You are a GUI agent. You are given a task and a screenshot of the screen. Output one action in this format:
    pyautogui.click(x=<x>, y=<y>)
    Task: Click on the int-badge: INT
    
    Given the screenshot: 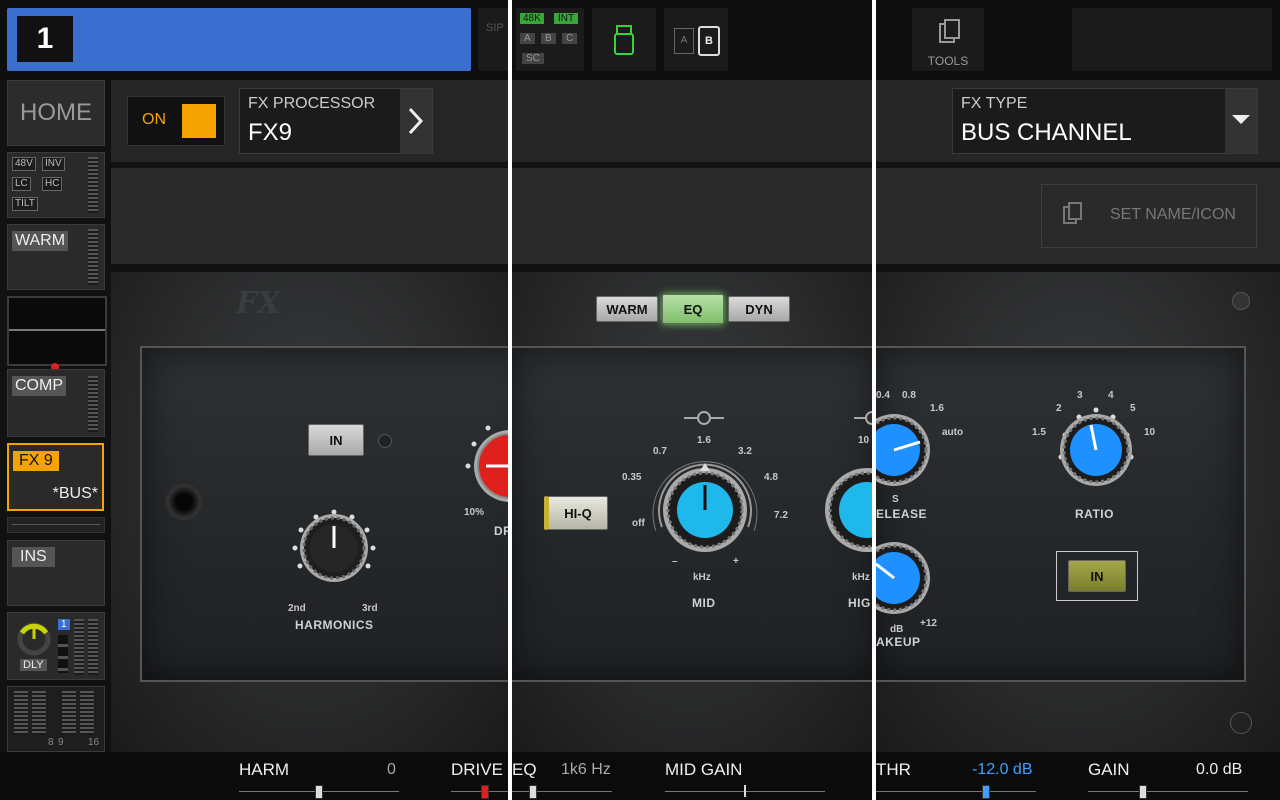 What is the action you would take?
    pyautogui.click(x=566, y=18)
    